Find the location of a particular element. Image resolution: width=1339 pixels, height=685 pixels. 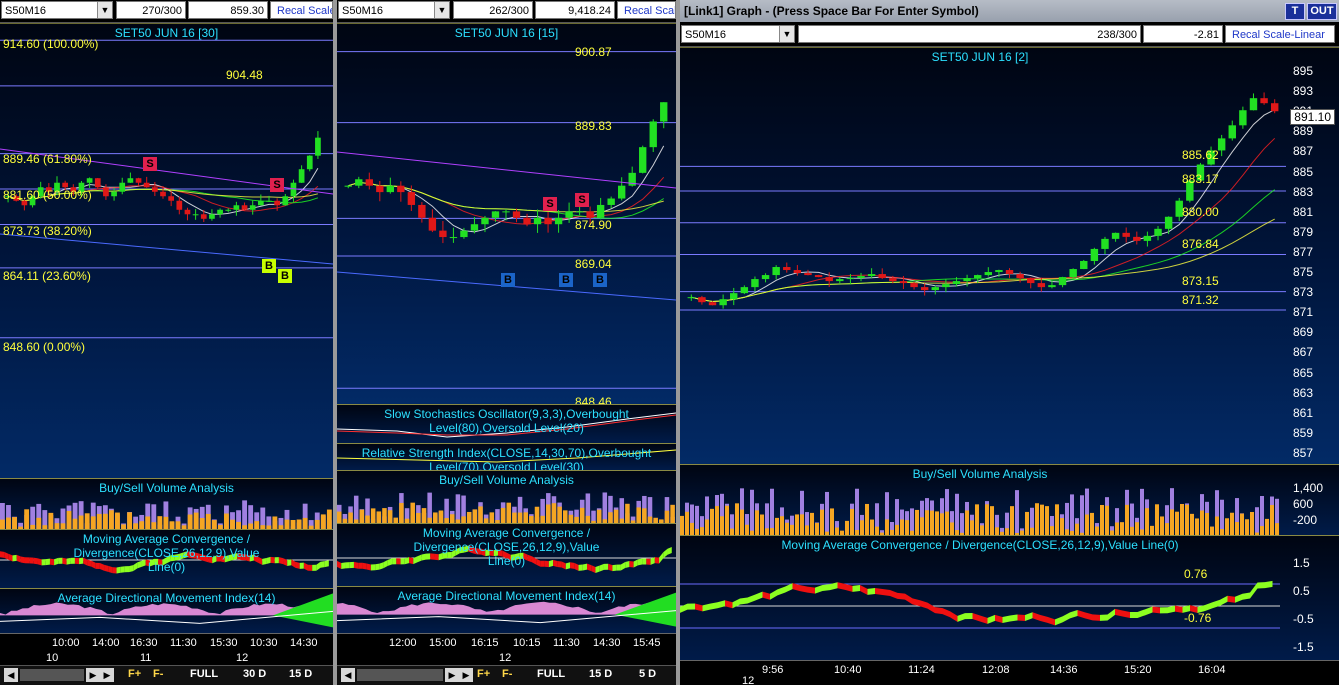

level-label: 873.15 is located at coordinates (1200, 281).